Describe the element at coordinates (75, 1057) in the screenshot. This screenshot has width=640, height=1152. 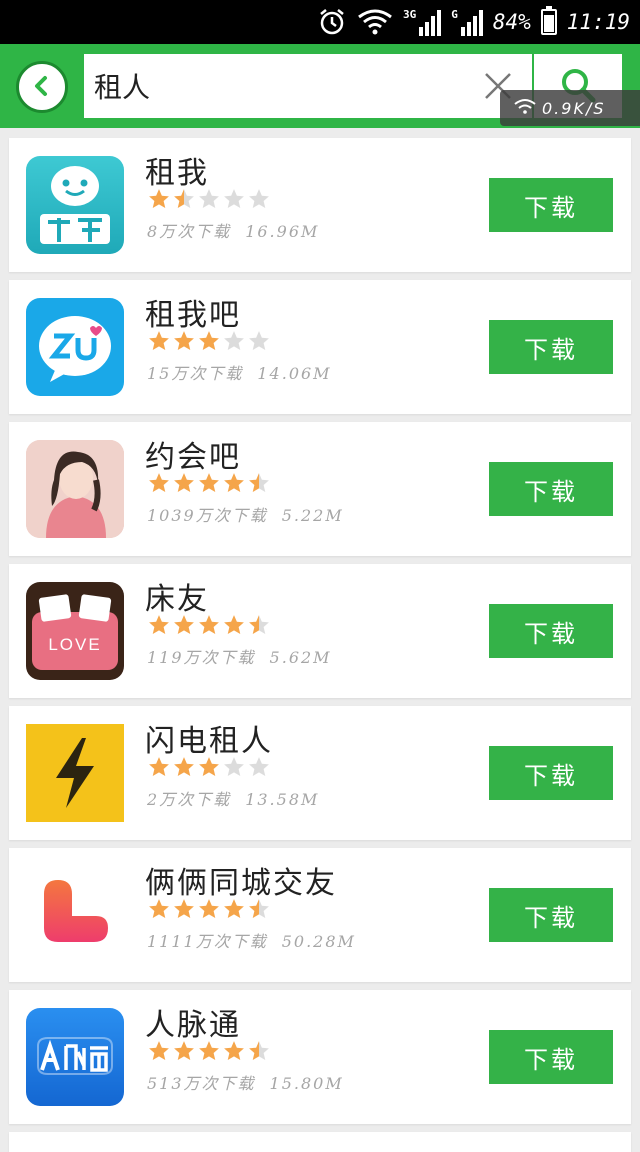
I see `renmaitong-app-icon` at that location.